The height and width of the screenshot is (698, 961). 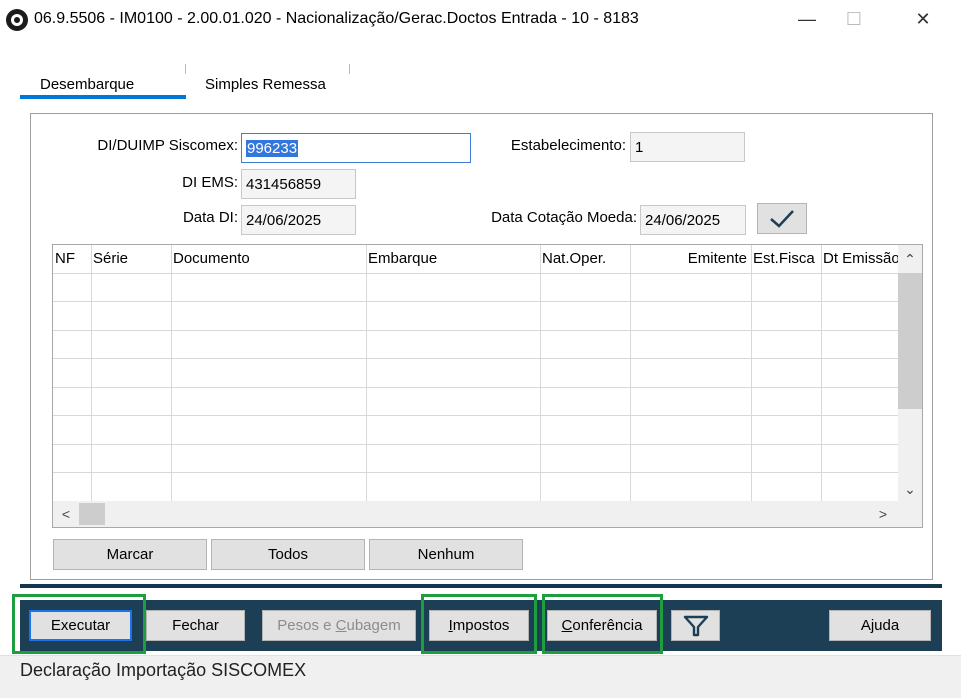 What do you see at coordinates (453, 259) in the screenshot?
I see `col-header-embarque: Embarque` at bounding box center [453, 259].